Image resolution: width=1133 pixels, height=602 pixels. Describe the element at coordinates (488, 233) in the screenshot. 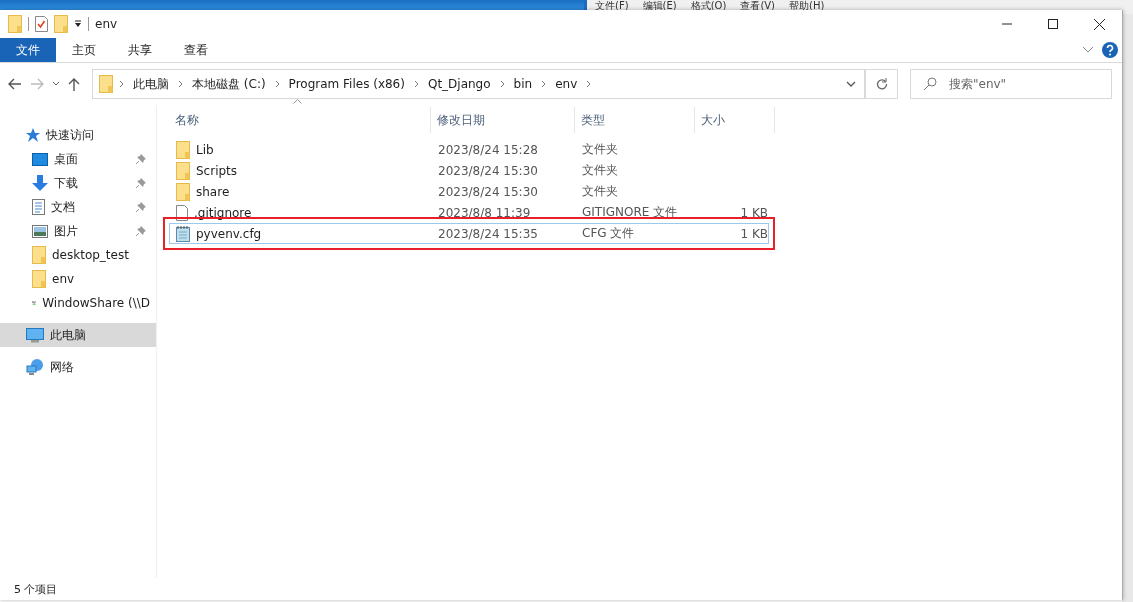

I see `modified-date: 2023/8/24 15:35` at that location.